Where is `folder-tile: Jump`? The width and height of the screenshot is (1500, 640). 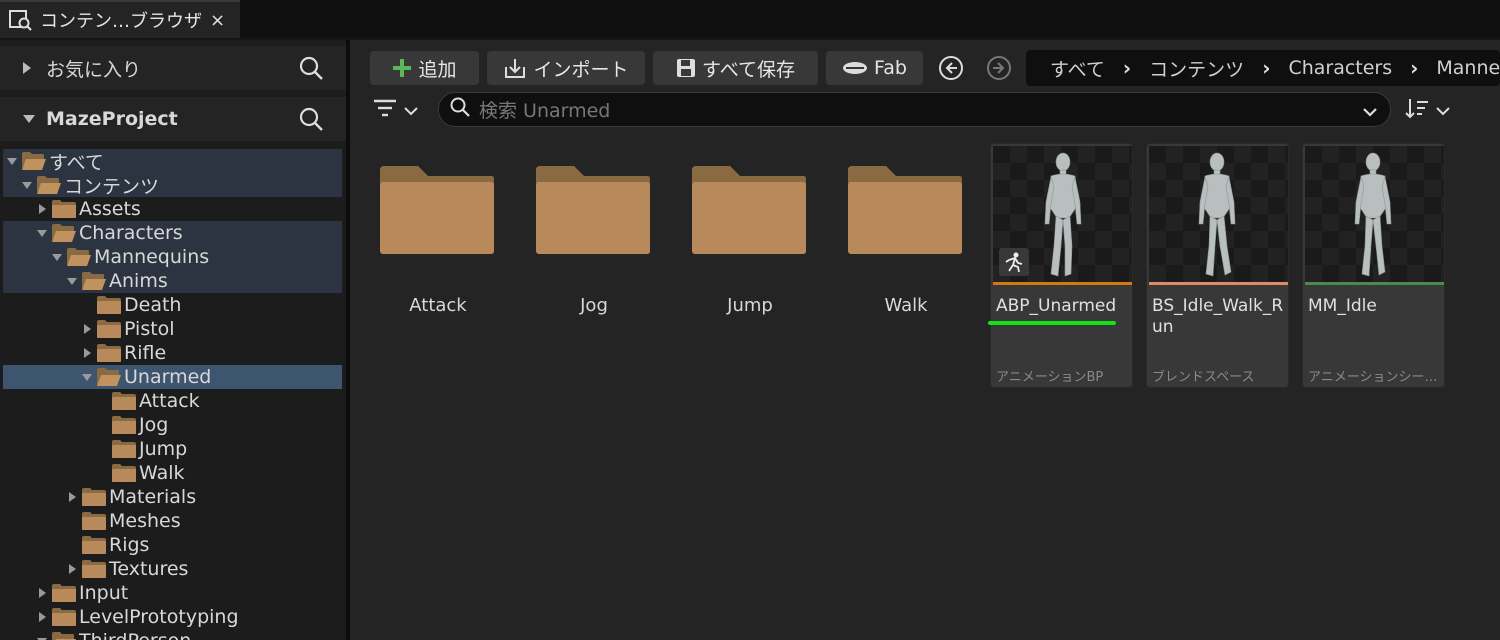 folder-tile: Jump is located at coordinates (750, 240).